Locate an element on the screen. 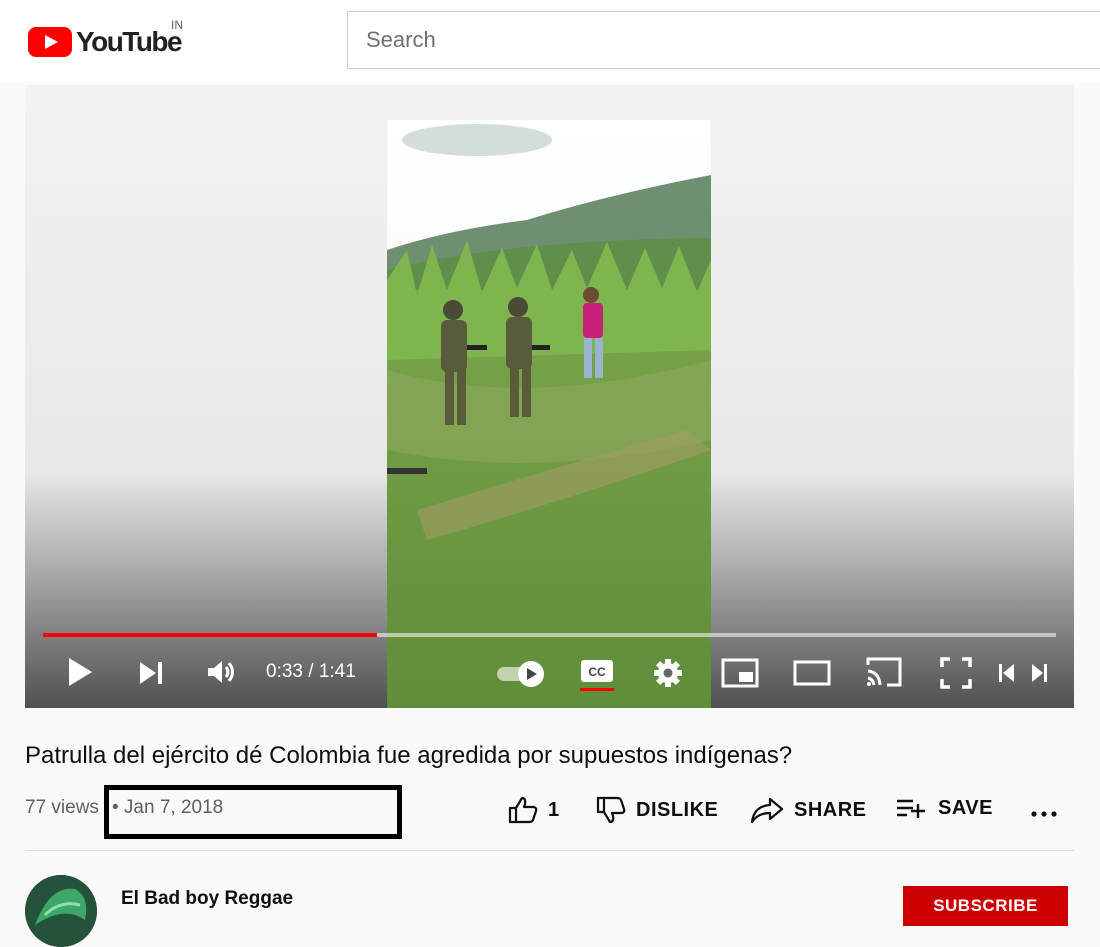 The height and width of the screenshot is (947, 1100). cc-active-indicator is located at coordinates (597, 689).